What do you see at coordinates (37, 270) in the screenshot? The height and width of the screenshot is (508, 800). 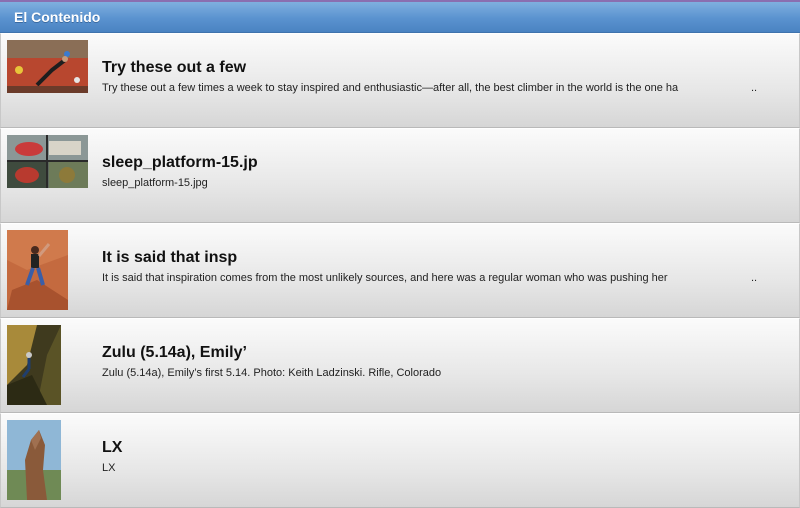 I see `woman-climbing-thumbnail` at bounding box center [37, 270].